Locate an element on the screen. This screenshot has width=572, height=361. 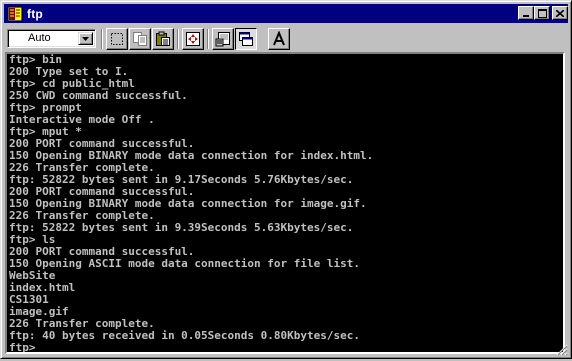
terminal-line: index.html is located at coordinates (42, 287).